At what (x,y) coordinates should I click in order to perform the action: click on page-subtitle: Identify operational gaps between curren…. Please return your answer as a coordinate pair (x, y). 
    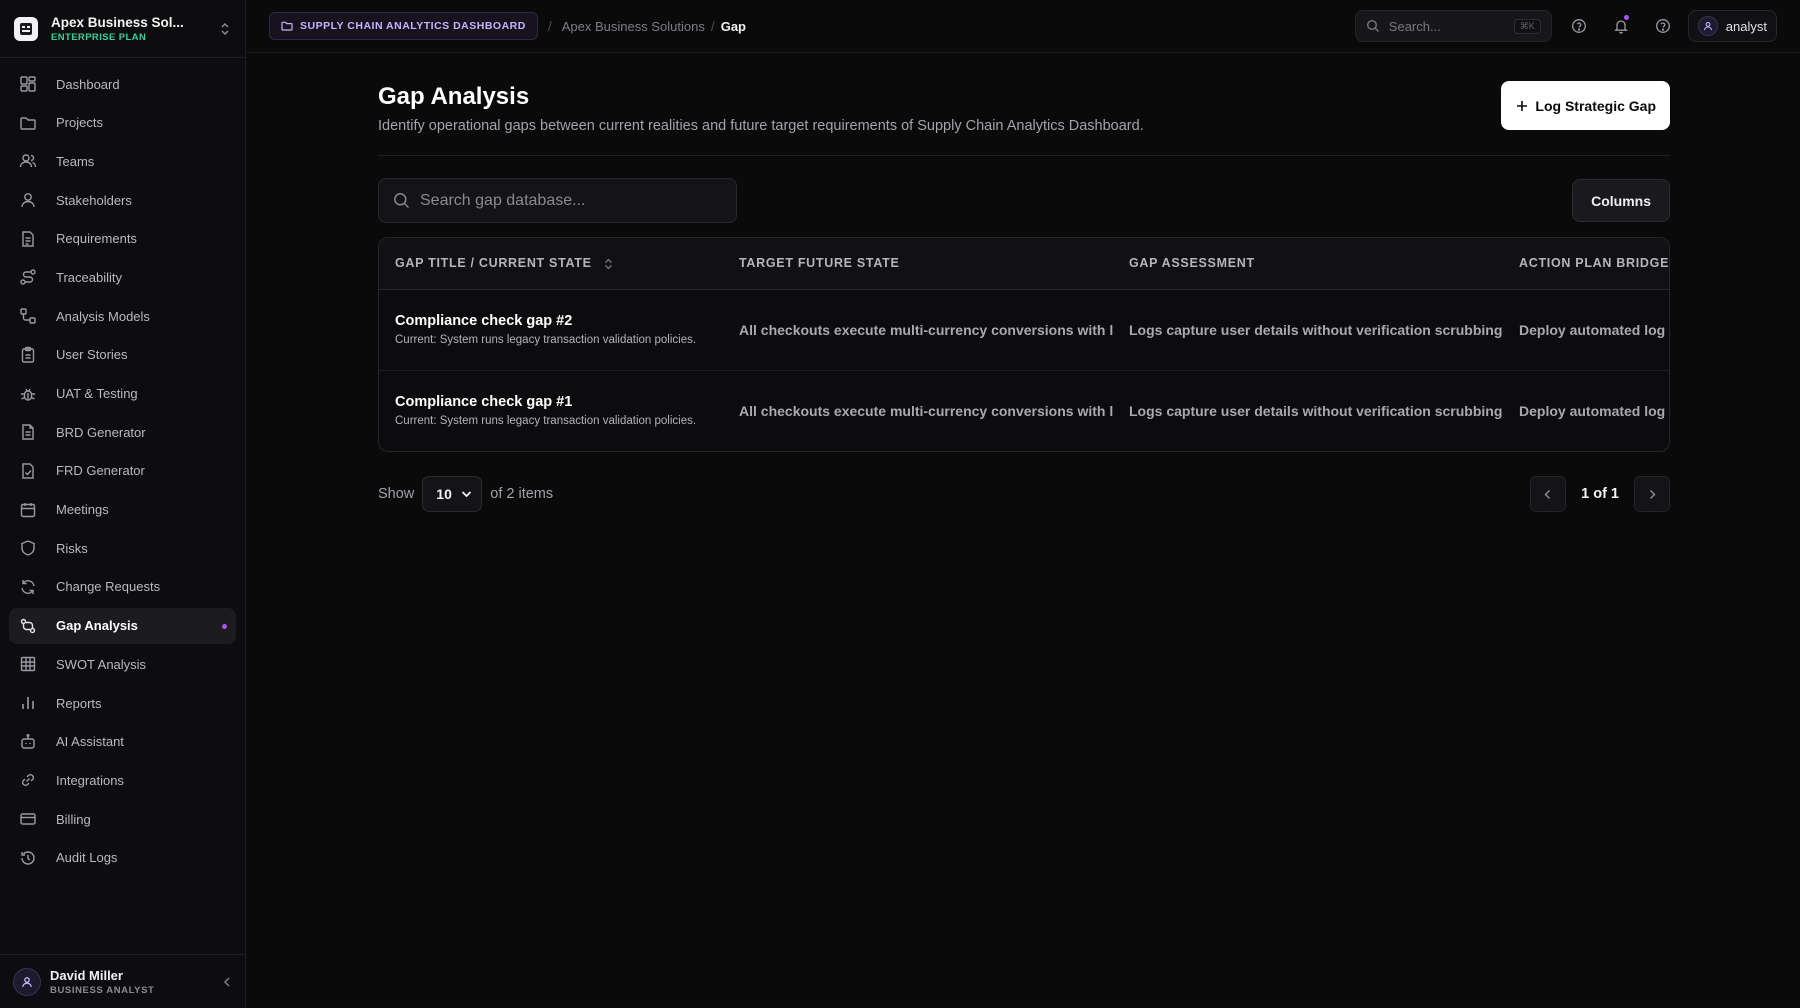
    Looking at the image, I should click on (761, 126).